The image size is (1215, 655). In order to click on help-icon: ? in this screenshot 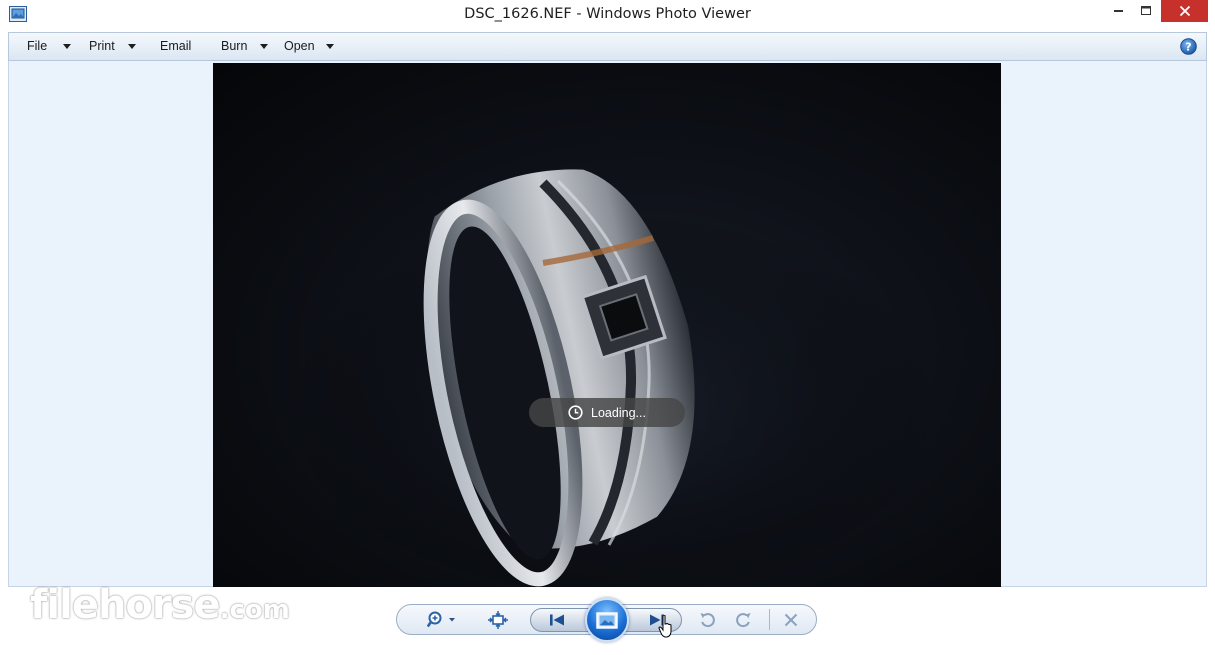, I will do `click(1188, 46)`.